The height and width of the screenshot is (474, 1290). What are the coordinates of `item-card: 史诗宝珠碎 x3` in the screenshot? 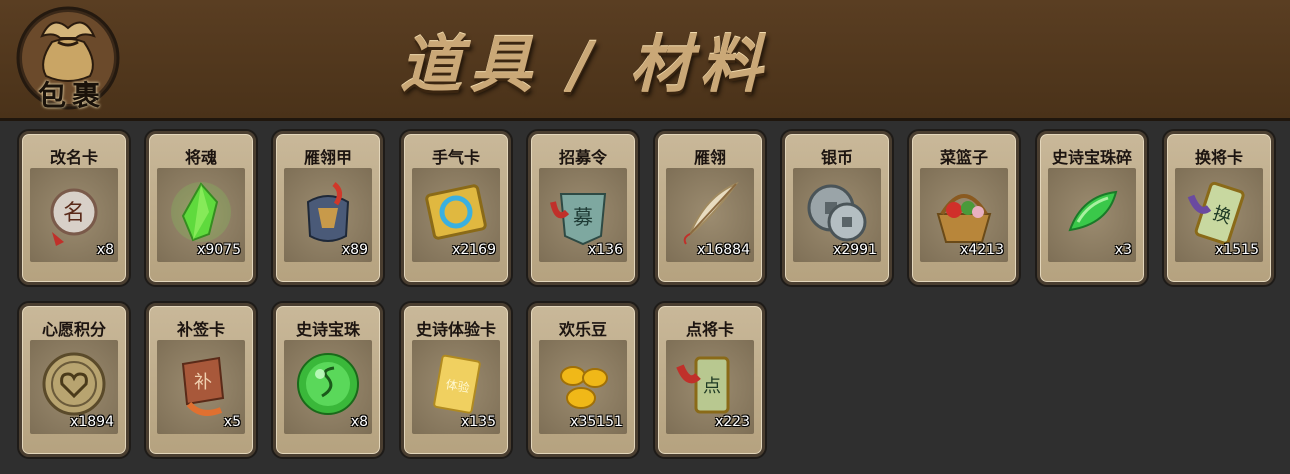 It's located at (1092, 208).